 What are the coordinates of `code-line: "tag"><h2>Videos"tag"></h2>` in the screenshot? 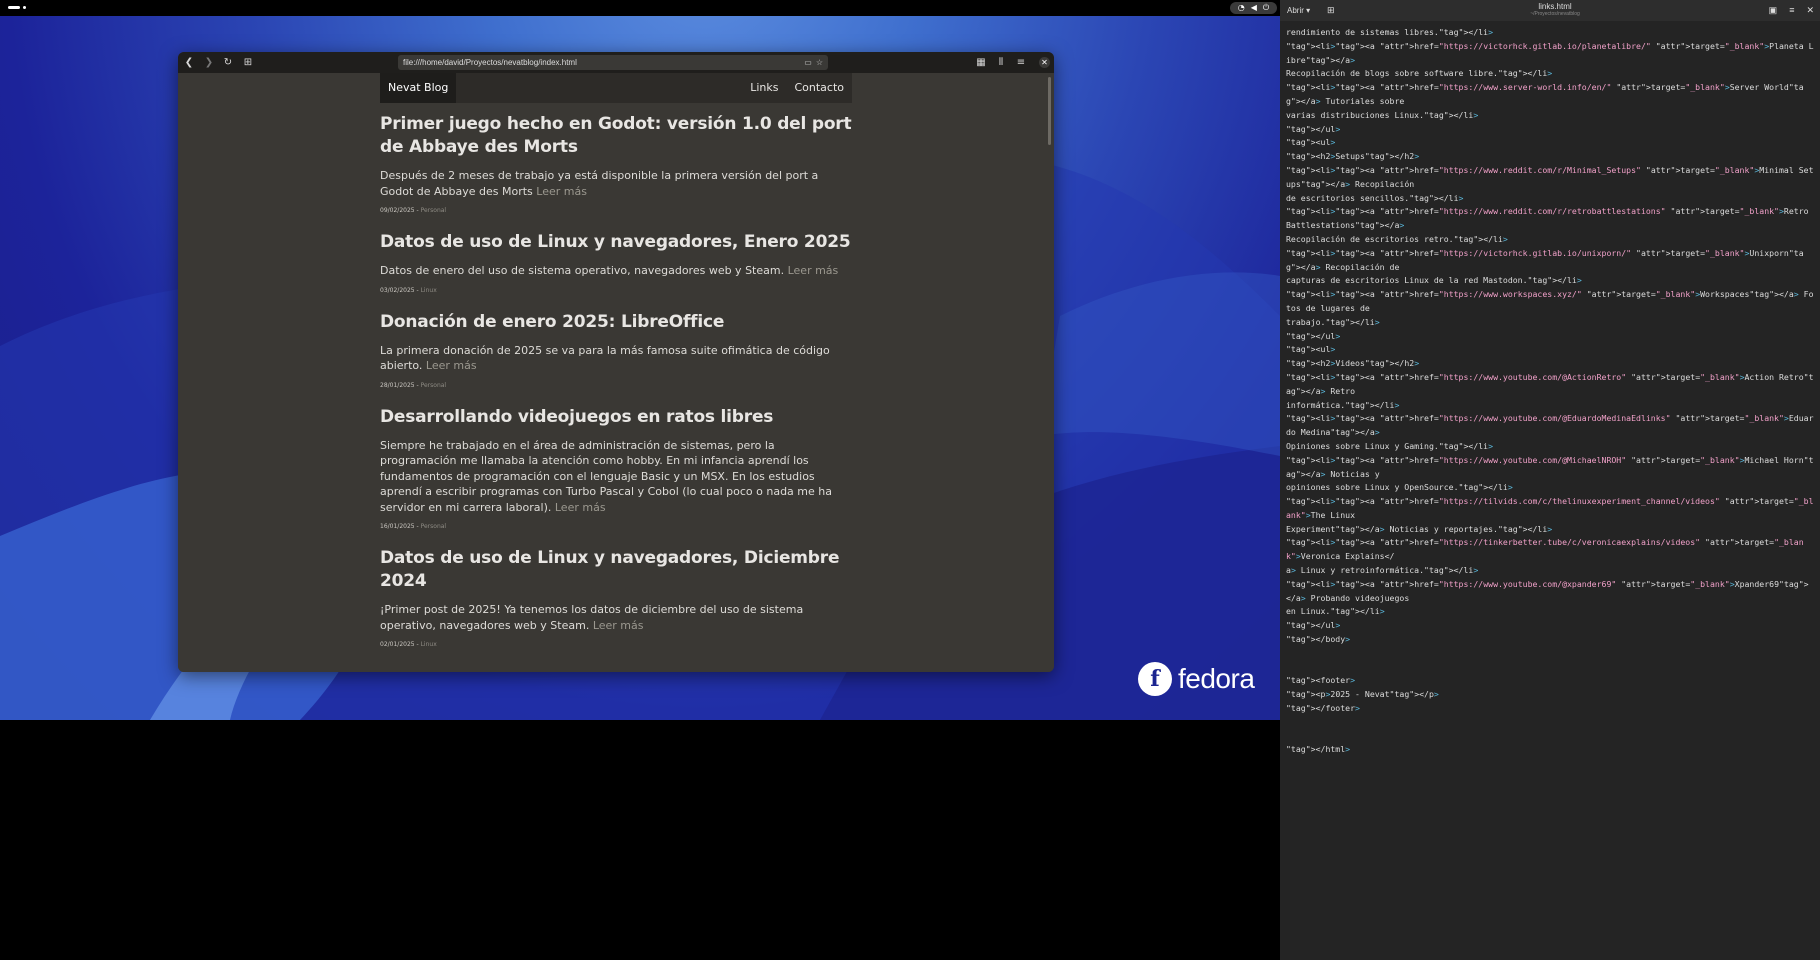 It's located at (1353, 363).